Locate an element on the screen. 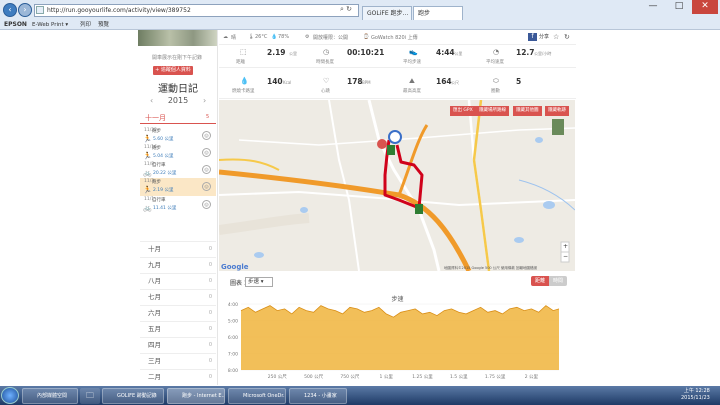  taskbar-item: 1234 - 小畫家 is located at coordinates (318, 396).